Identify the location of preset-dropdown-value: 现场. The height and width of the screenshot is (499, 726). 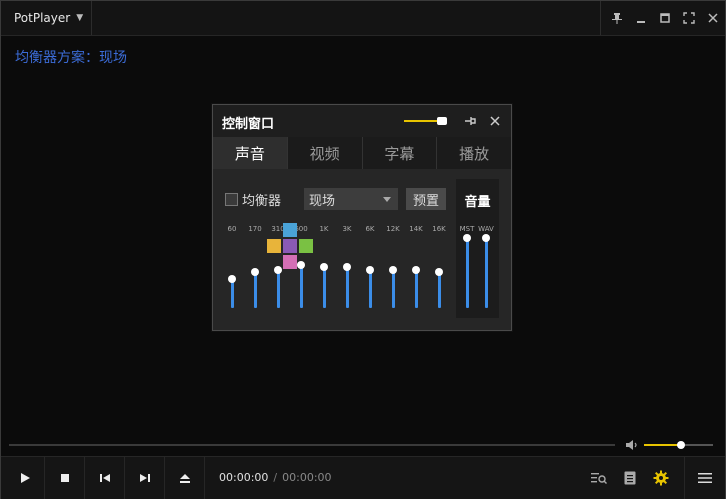
(322, 201).